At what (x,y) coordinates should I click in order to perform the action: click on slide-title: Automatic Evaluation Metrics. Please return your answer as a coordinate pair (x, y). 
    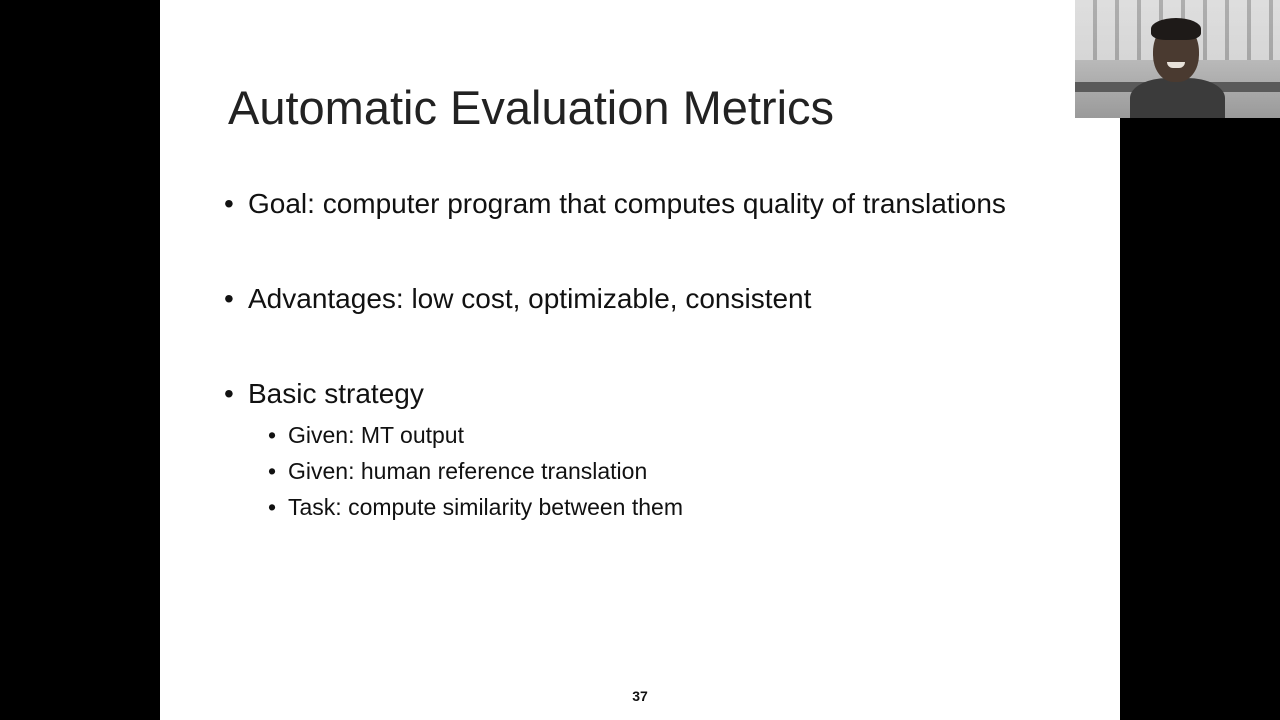
    Looking at the image, I should click on (531, 107).